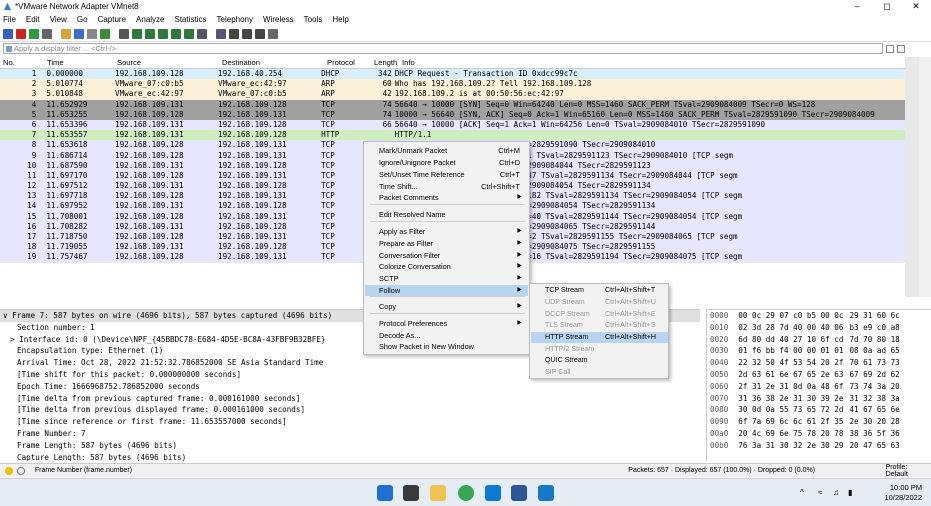  Describe the element at coordinates (446, 231) in the screenshot. I see `ctx-item-apply-as-filter: Apply as Filter ▶` at that location.